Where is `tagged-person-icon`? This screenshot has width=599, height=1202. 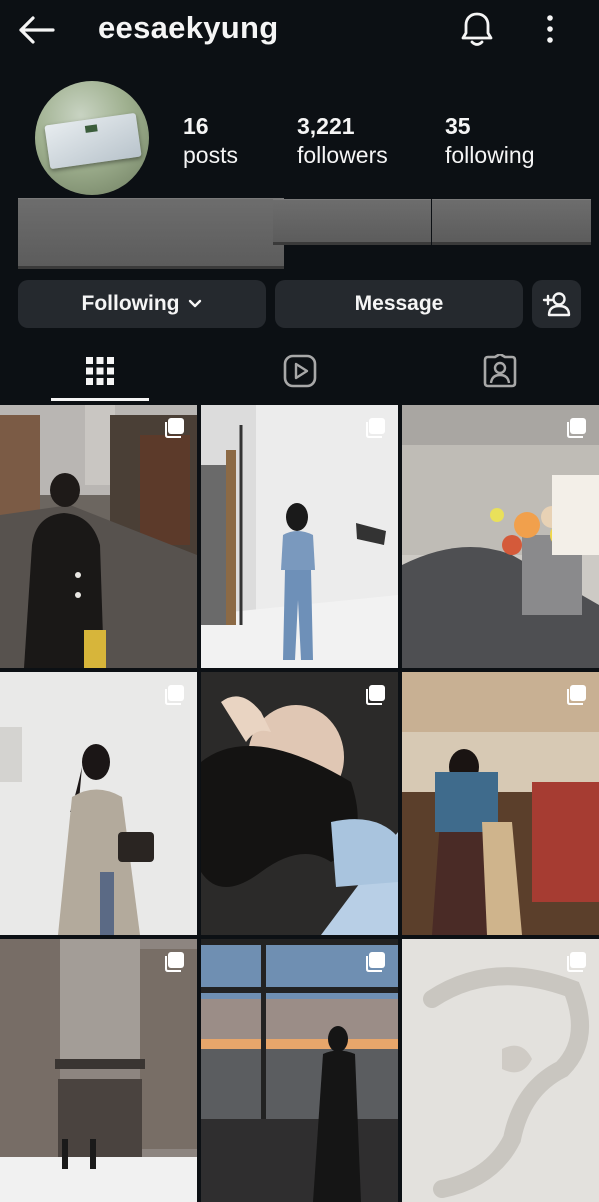 tagged-person-icon is located at coordinates (499, 371).